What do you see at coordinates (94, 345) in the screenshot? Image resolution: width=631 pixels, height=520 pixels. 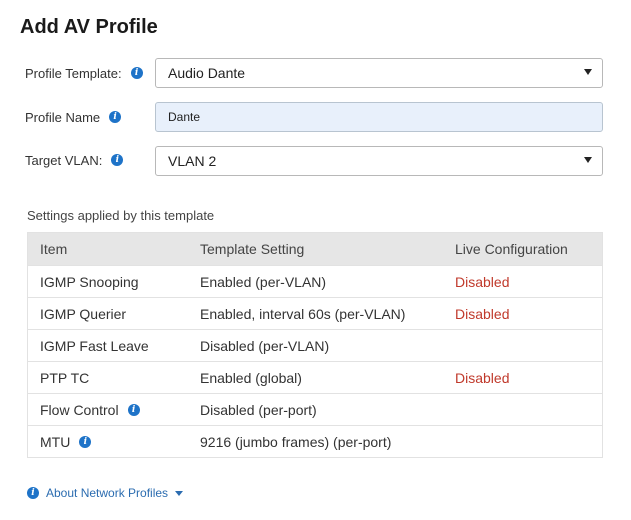 I see `item-label: IGMP Fast Leave` at bounding box center [94, 345].